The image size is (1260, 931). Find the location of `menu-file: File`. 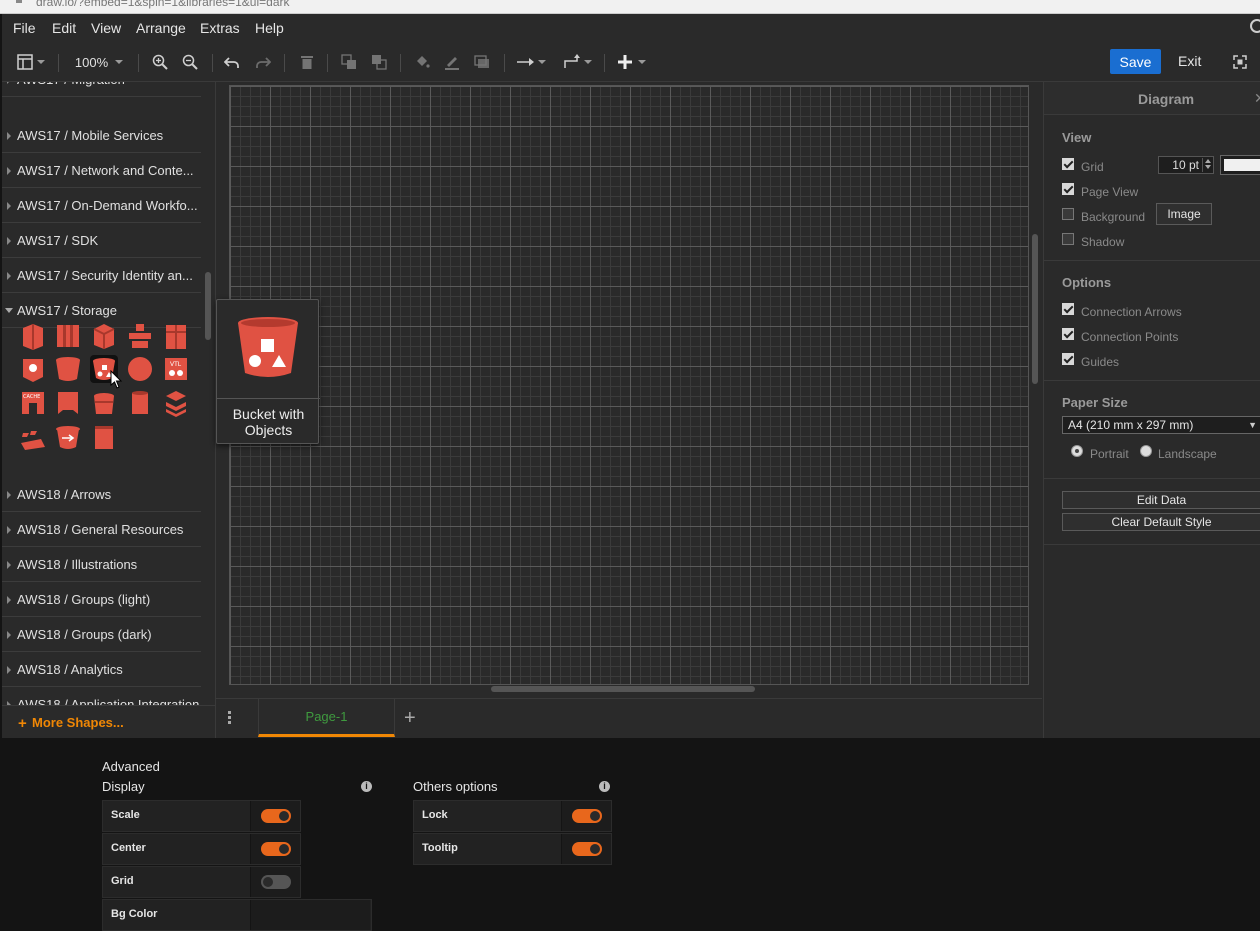

menu-file: File is located at coordinates (24, 28).